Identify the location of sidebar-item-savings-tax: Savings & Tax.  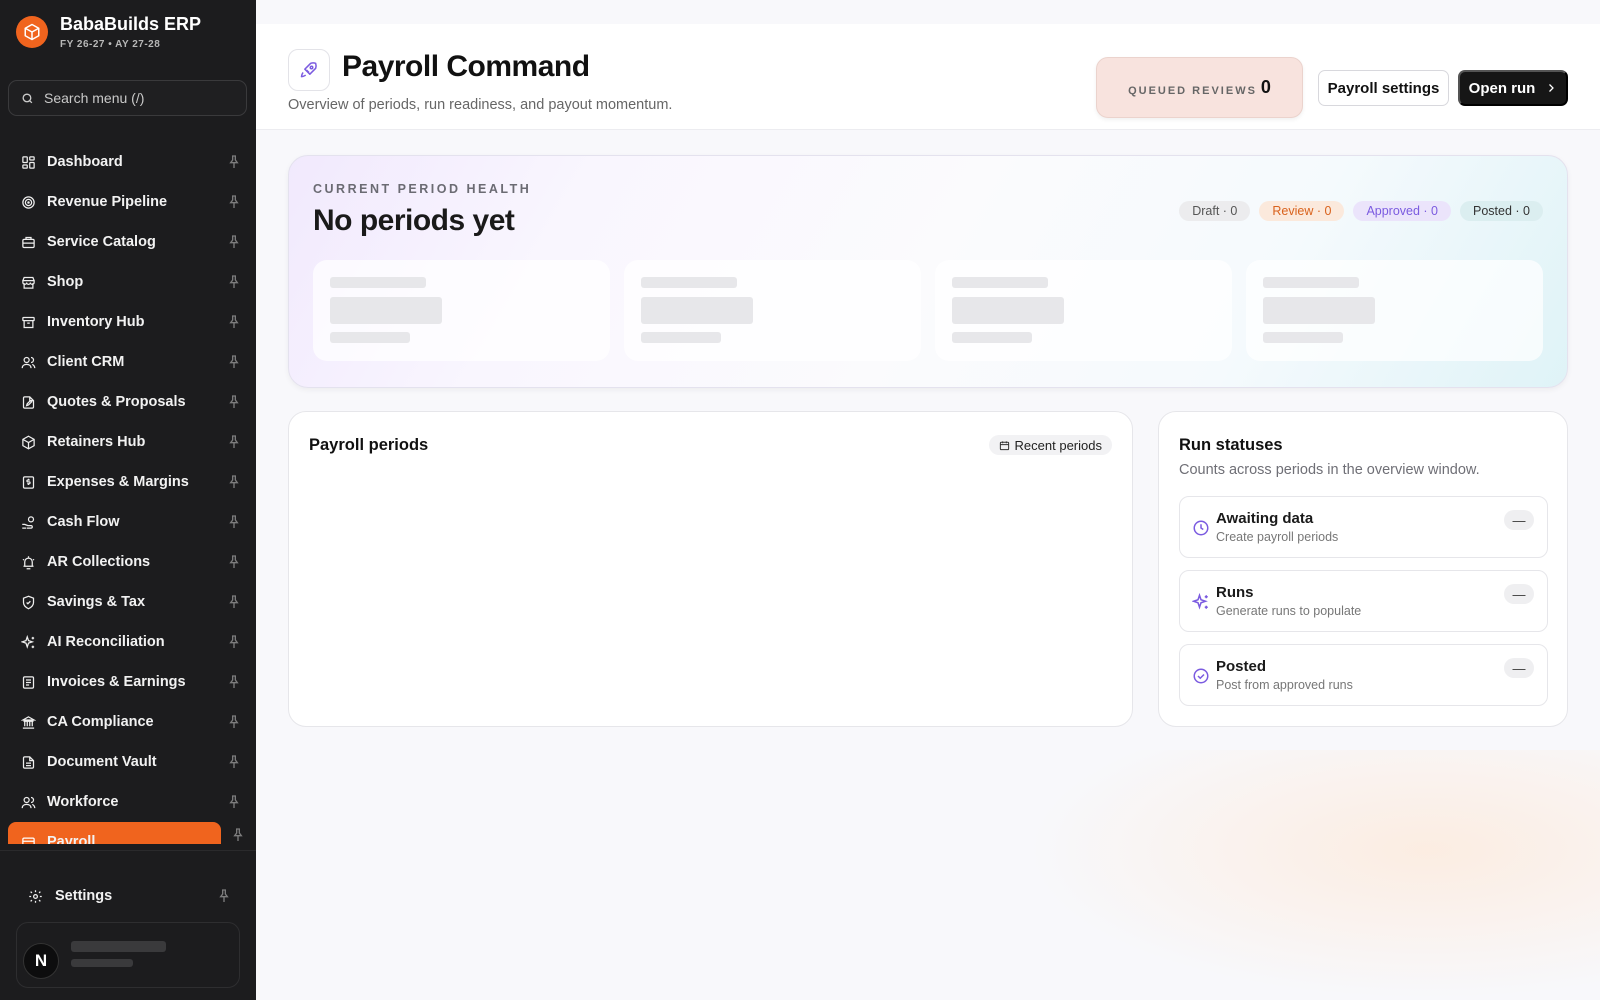
(127, 602).